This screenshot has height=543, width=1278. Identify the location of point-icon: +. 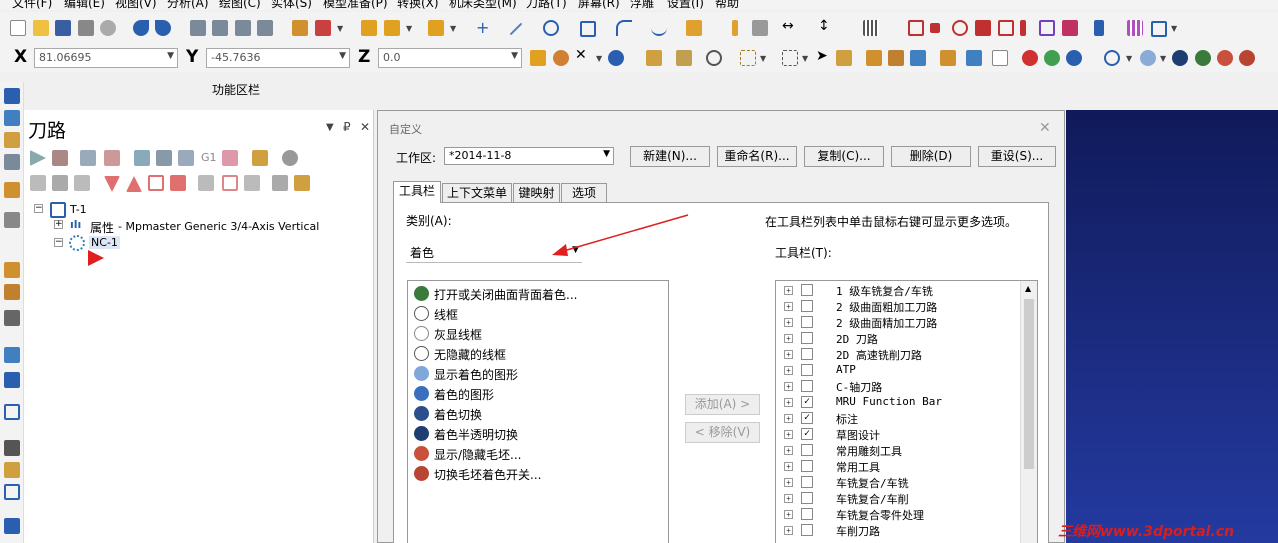
(482, 27).